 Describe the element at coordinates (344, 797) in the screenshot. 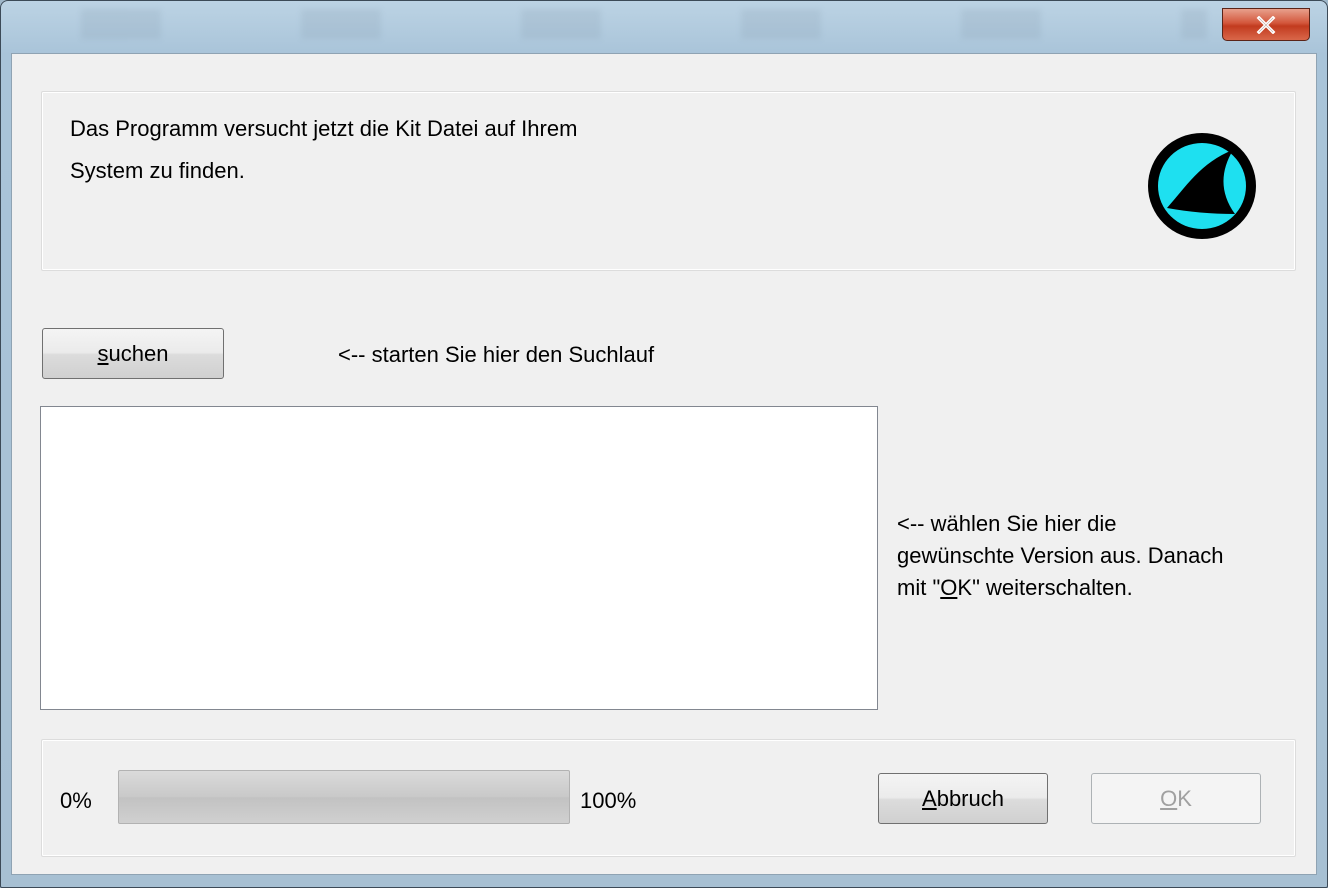

I see `progress-bar` at that location.